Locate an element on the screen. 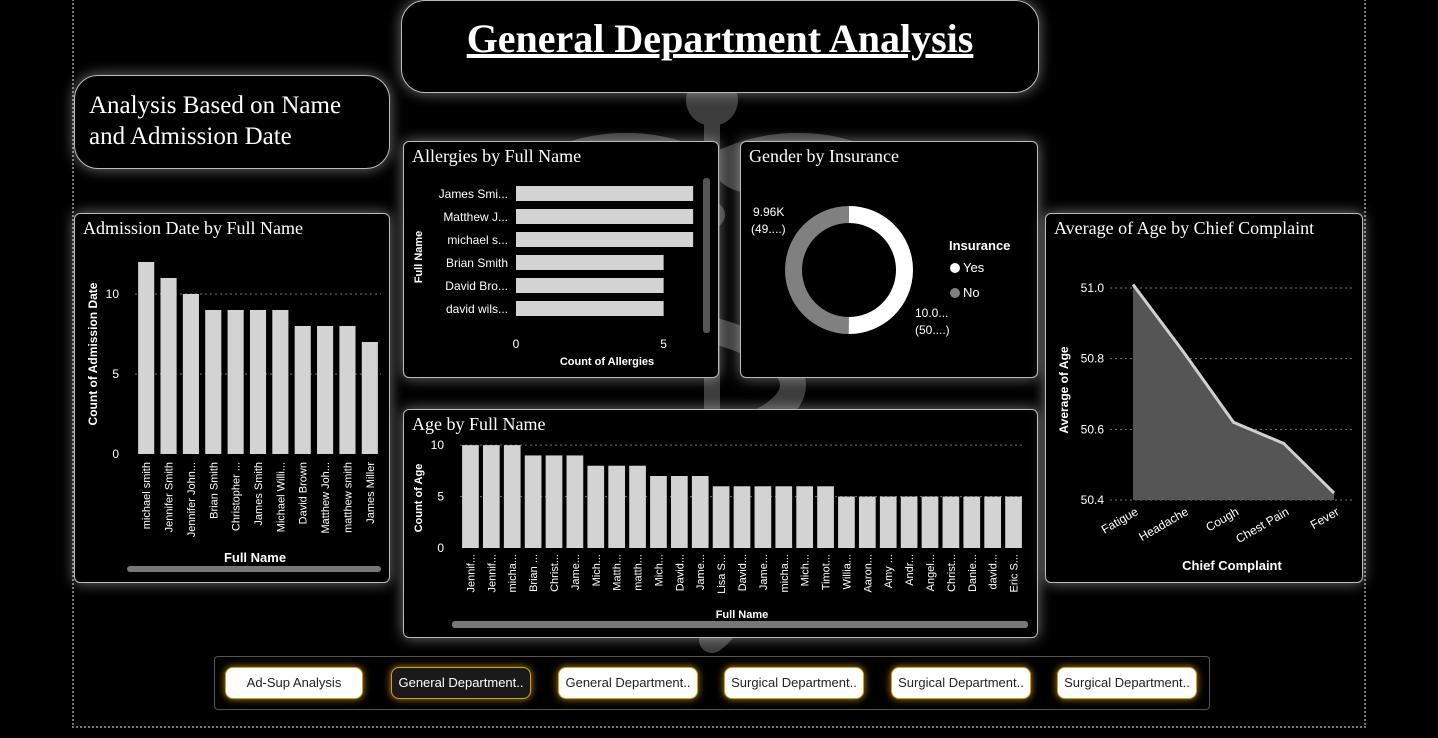 The height and width of the screenshot is (738, 1438). nav-button-ad-sup-analysis: Ad-Sup Analysis is located at coordinates (294, 683).